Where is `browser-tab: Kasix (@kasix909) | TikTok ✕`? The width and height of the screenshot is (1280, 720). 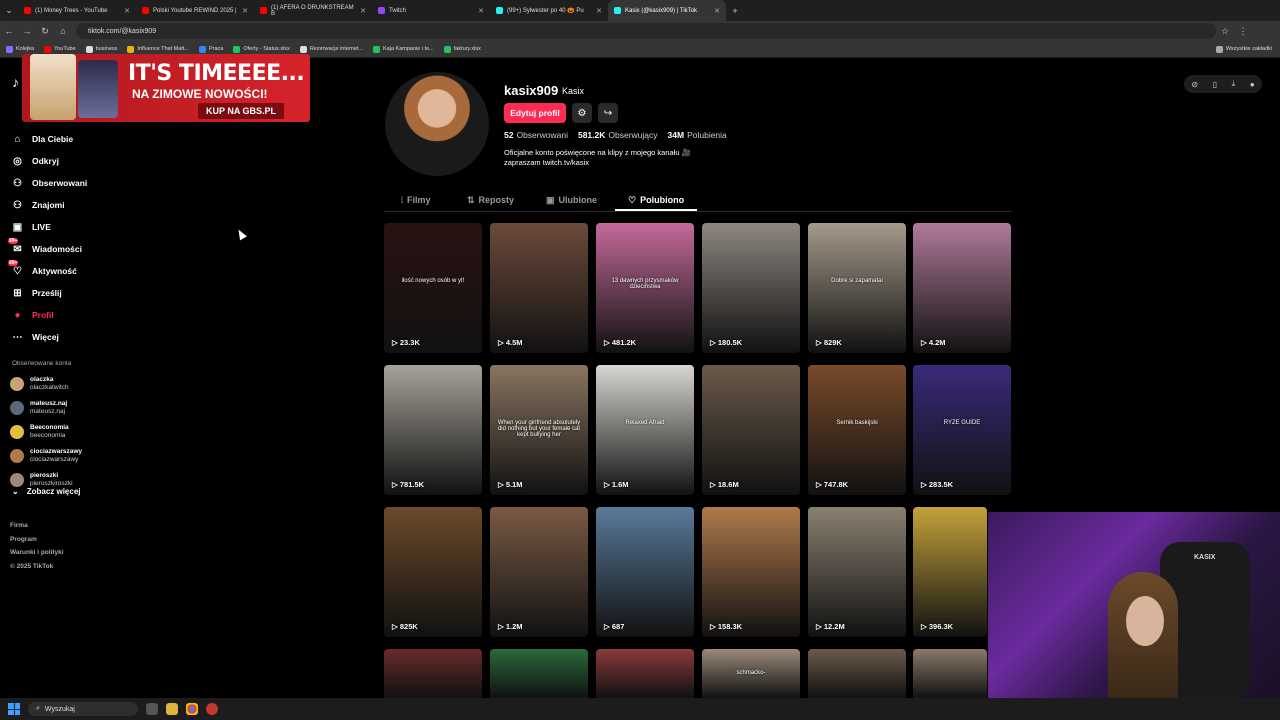 browser-tab: Kasix (@kasix909) | TikTok ✕ is located at coordinates (667, 10).